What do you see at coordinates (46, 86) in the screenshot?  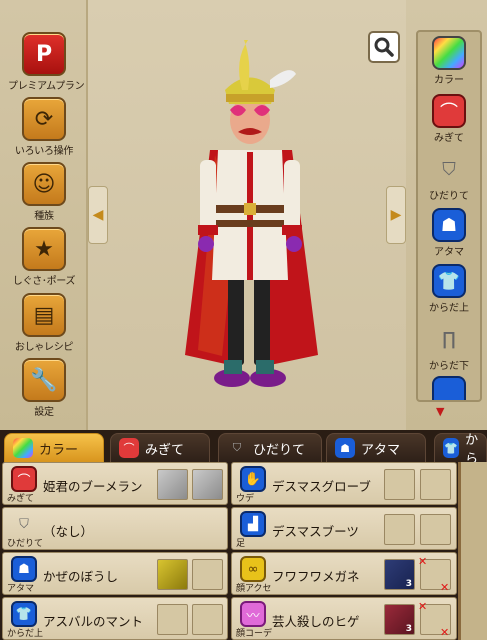 I see `premium-plan-label: プレミアムプラン` at bounding box center [46, 86].